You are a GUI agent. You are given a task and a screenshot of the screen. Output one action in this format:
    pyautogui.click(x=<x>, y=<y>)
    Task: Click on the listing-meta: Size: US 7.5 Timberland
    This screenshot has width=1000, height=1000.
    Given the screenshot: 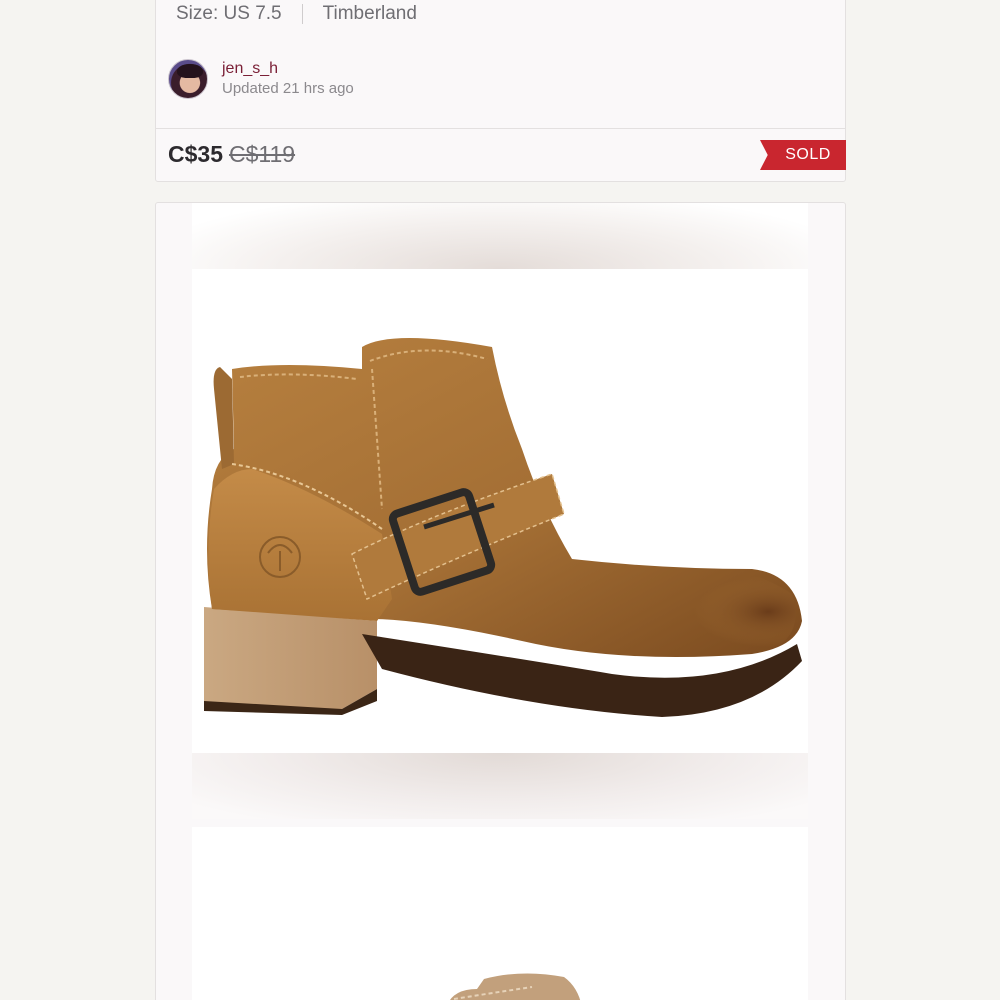 What is the action you would take?
    pyautogui.click(x=296, y=14)
    